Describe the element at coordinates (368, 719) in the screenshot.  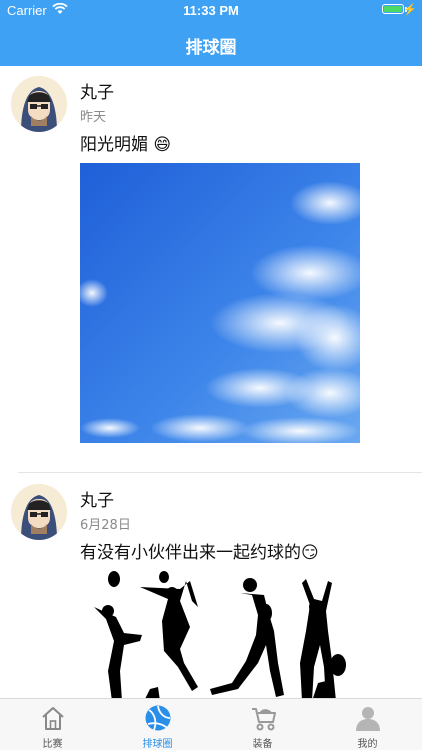
I see `person-icon` at that location.